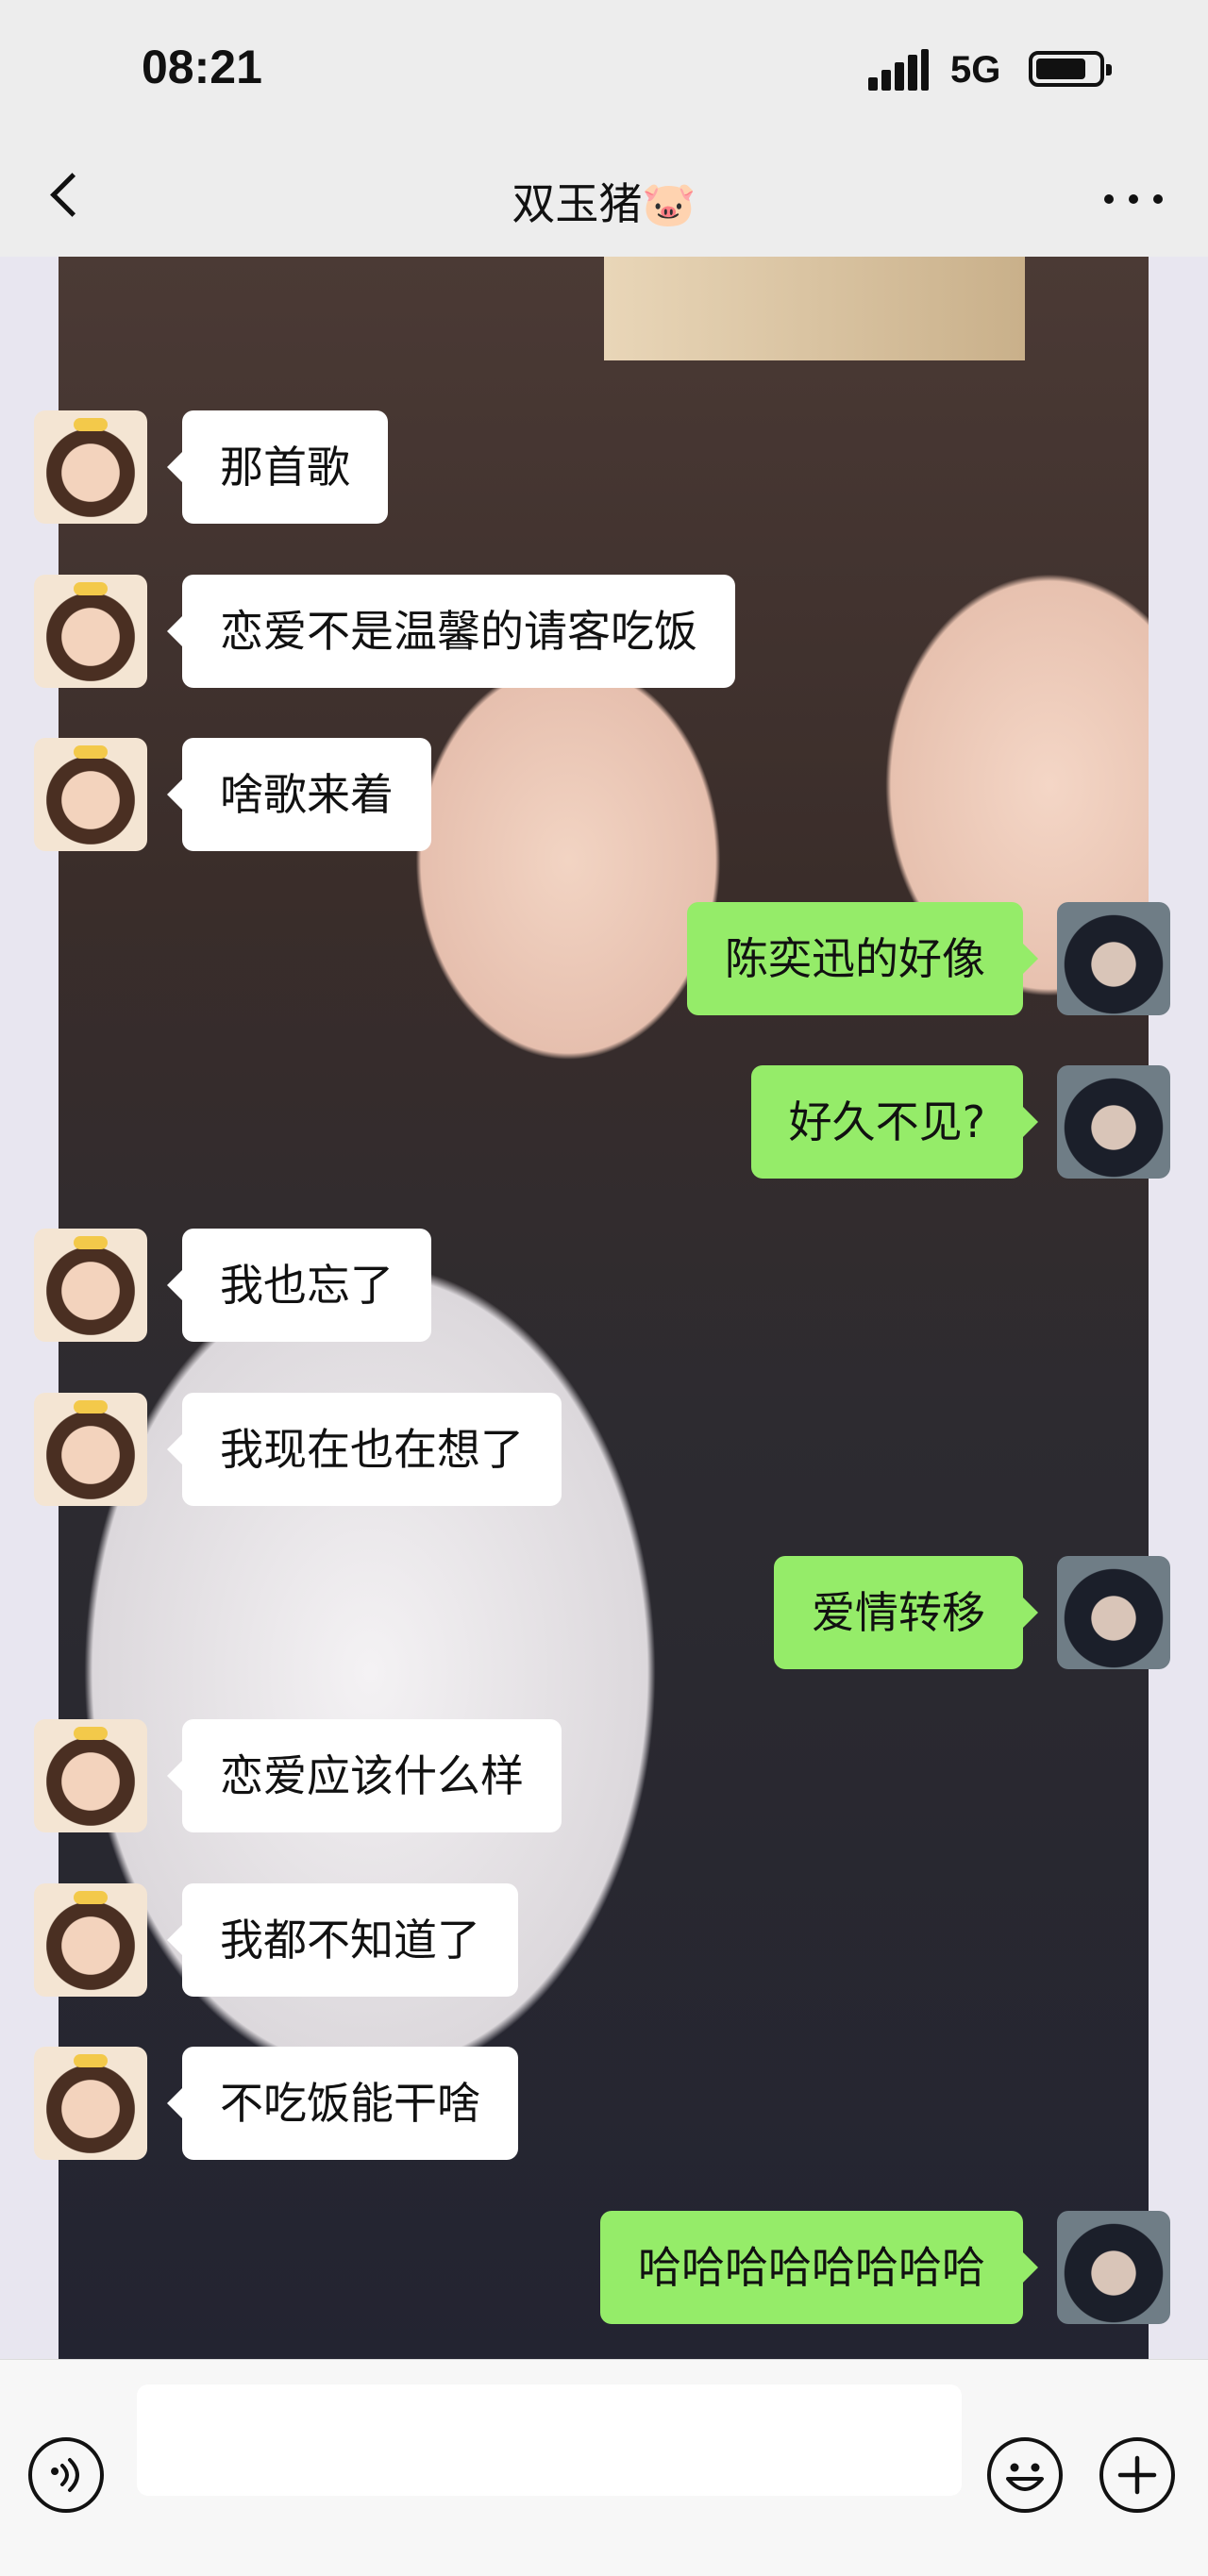 This screenshot has width=1208, height=2576. Describe the element at coordinates (1070, 69) in the screenshot. I see `battery-icon` at that location.